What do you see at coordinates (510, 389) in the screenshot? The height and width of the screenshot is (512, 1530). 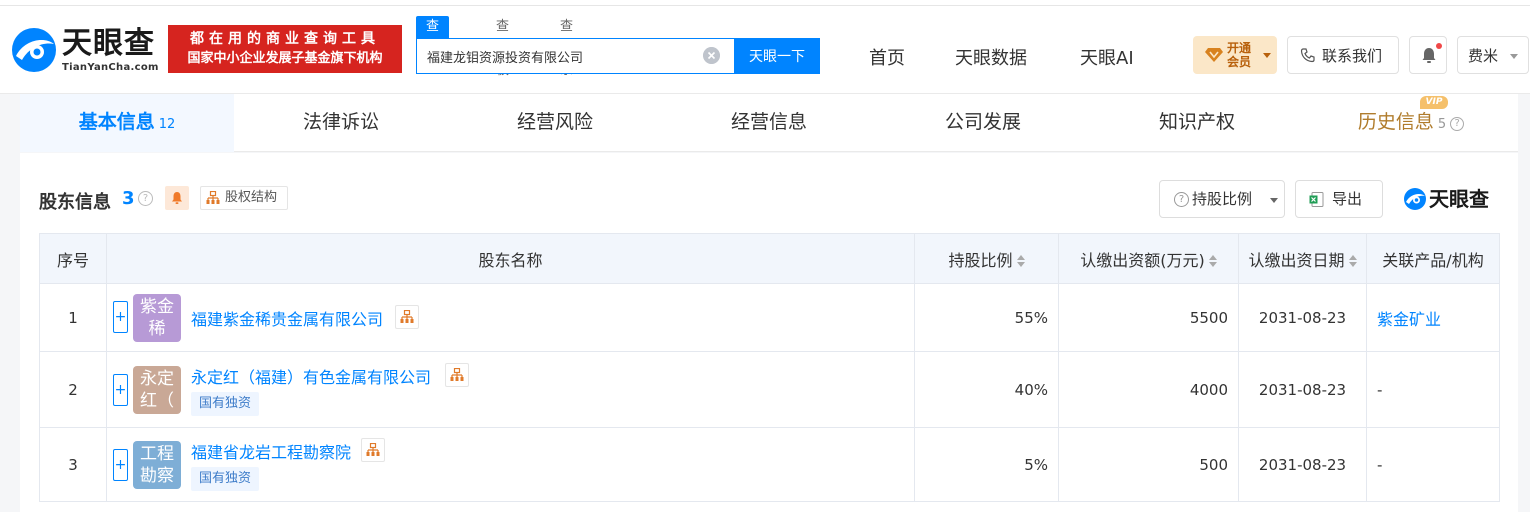 I see `shareholder-name-cell: + 永定红（ 永定红（福建）有色金属有限公司 国有独资` at bounding box center [510, 389].